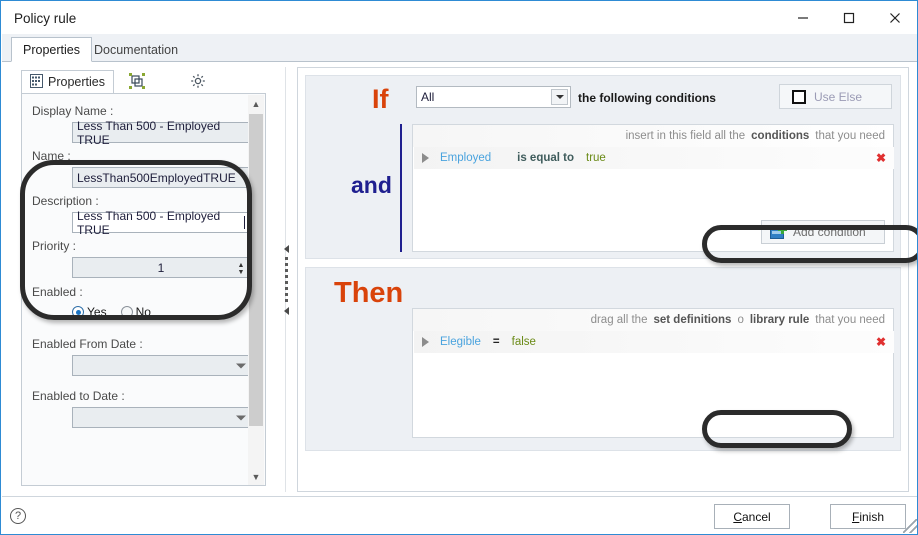 The image size is (918, 535). I want to click on sub-tab-layout, so click(139, 82).